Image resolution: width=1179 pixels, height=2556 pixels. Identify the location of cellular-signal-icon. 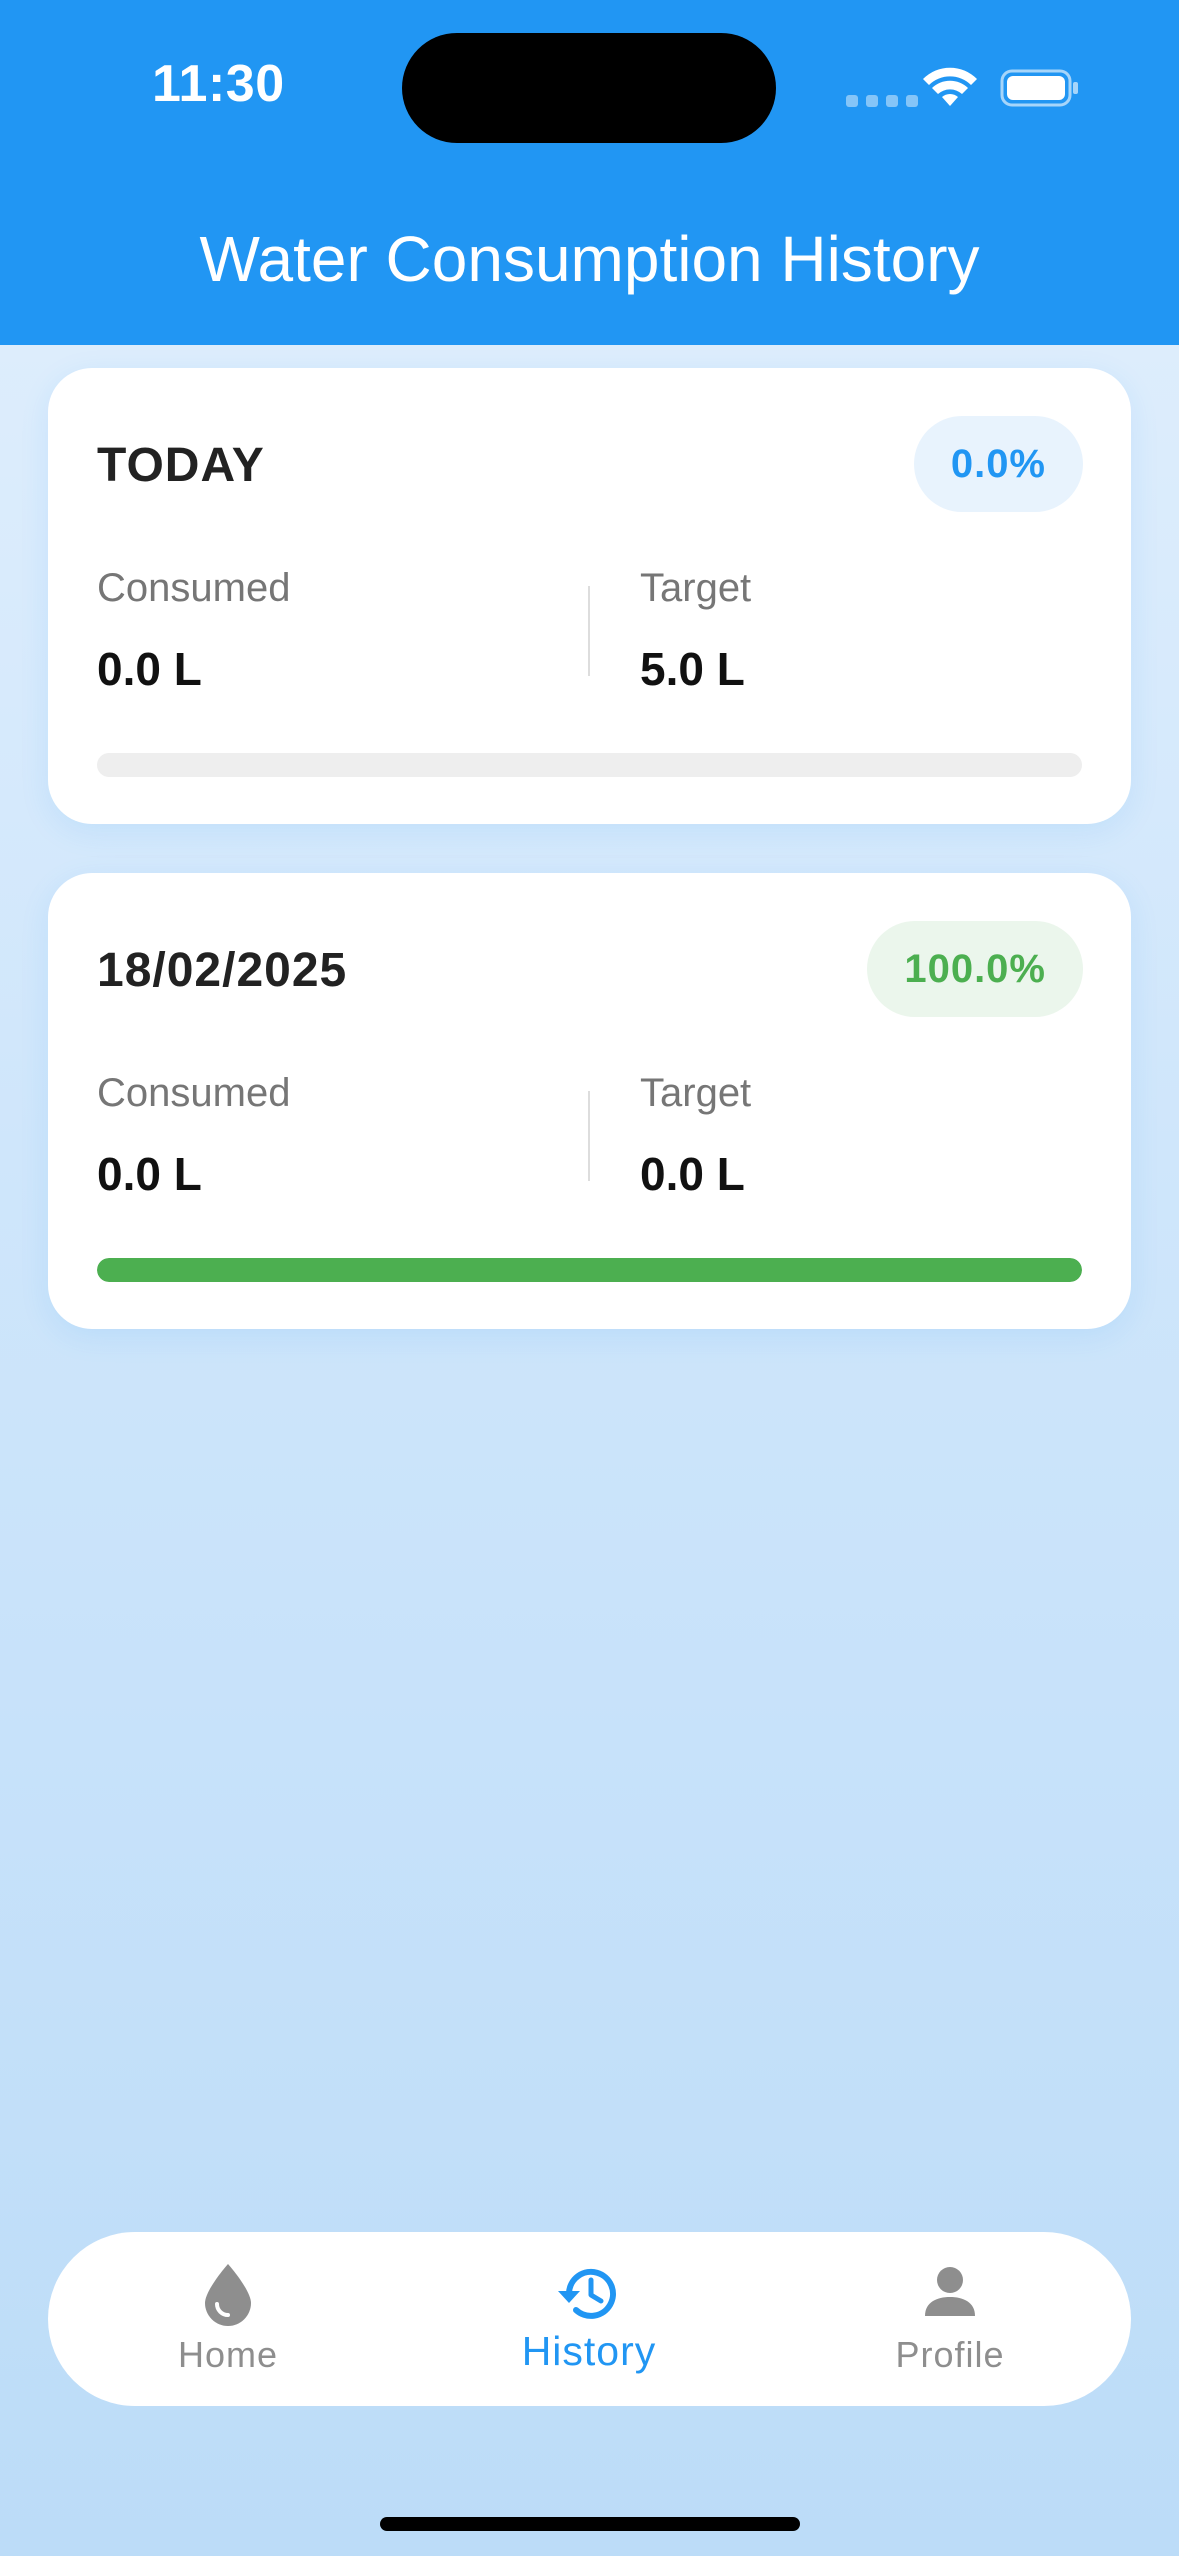
(882, 101).